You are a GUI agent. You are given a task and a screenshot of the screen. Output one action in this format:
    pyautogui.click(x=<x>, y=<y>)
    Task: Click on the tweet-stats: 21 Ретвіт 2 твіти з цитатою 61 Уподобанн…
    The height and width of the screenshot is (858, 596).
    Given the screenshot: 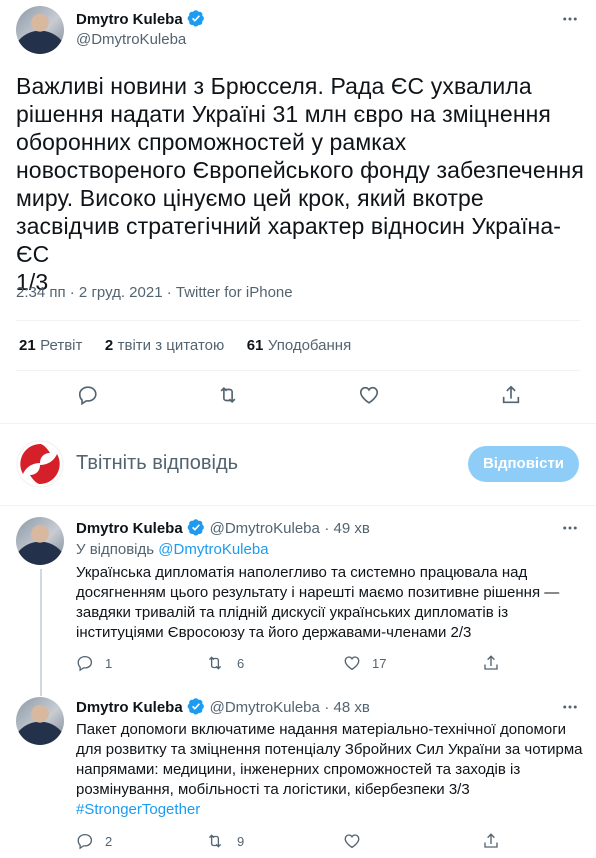 What is the action you would take?
    pyautogui.click(x=185, y=346)
    